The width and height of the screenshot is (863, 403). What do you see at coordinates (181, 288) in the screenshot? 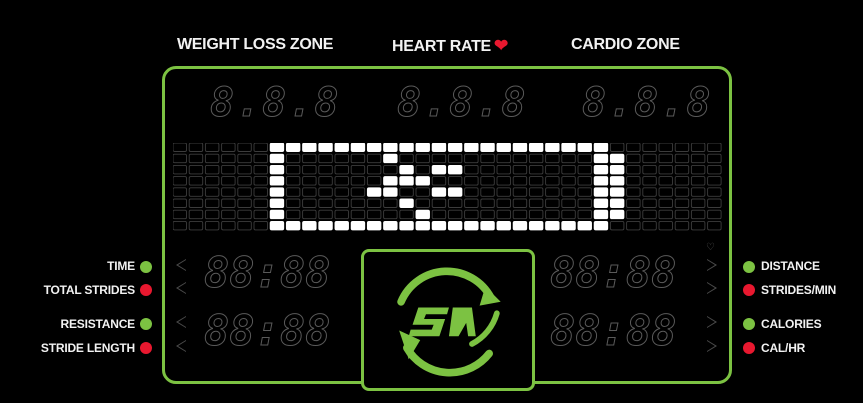
I see `left-arrow-indicator` at bounding box center [181, 288].